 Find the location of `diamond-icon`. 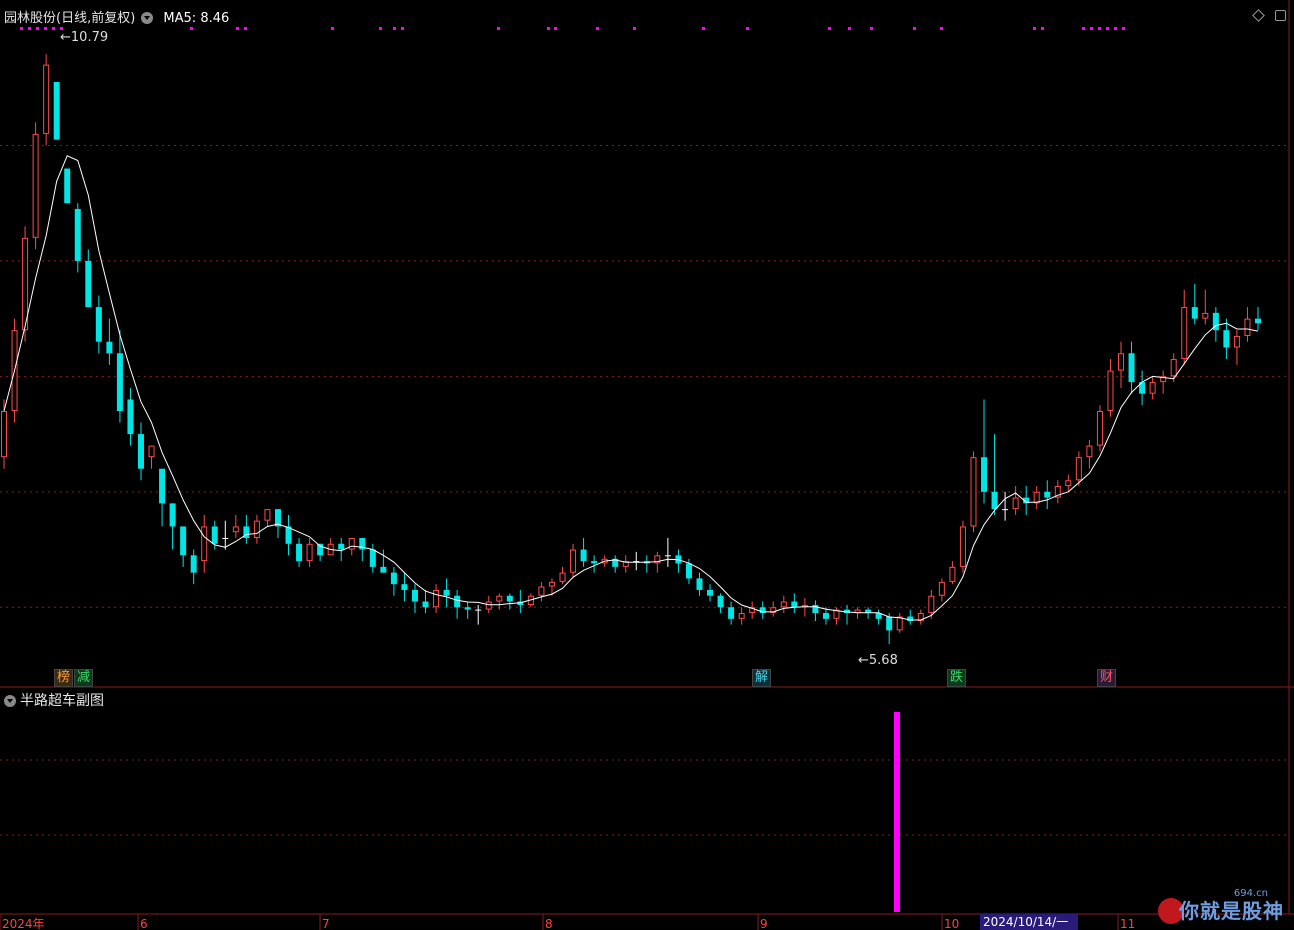

diamond-icon is located at coordinates (1259, 15).